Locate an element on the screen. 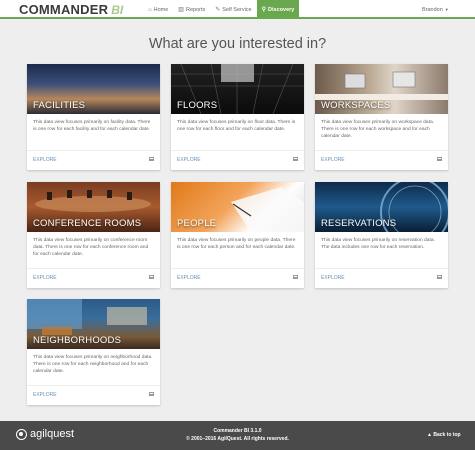 The width and height of the screenshot is (475, 450). home-icon: ⌂ is located at coordinates (150, 9).